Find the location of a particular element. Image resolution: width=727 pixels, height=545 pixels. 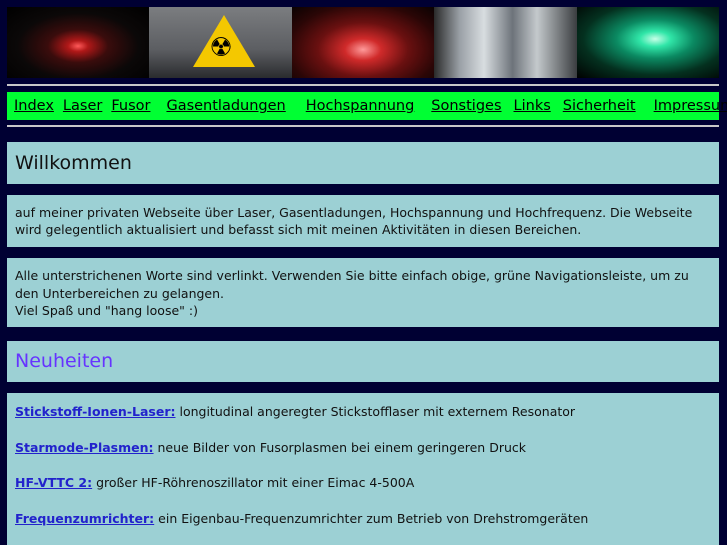

header-banner: ☢ is located at coordinates (363, 42).